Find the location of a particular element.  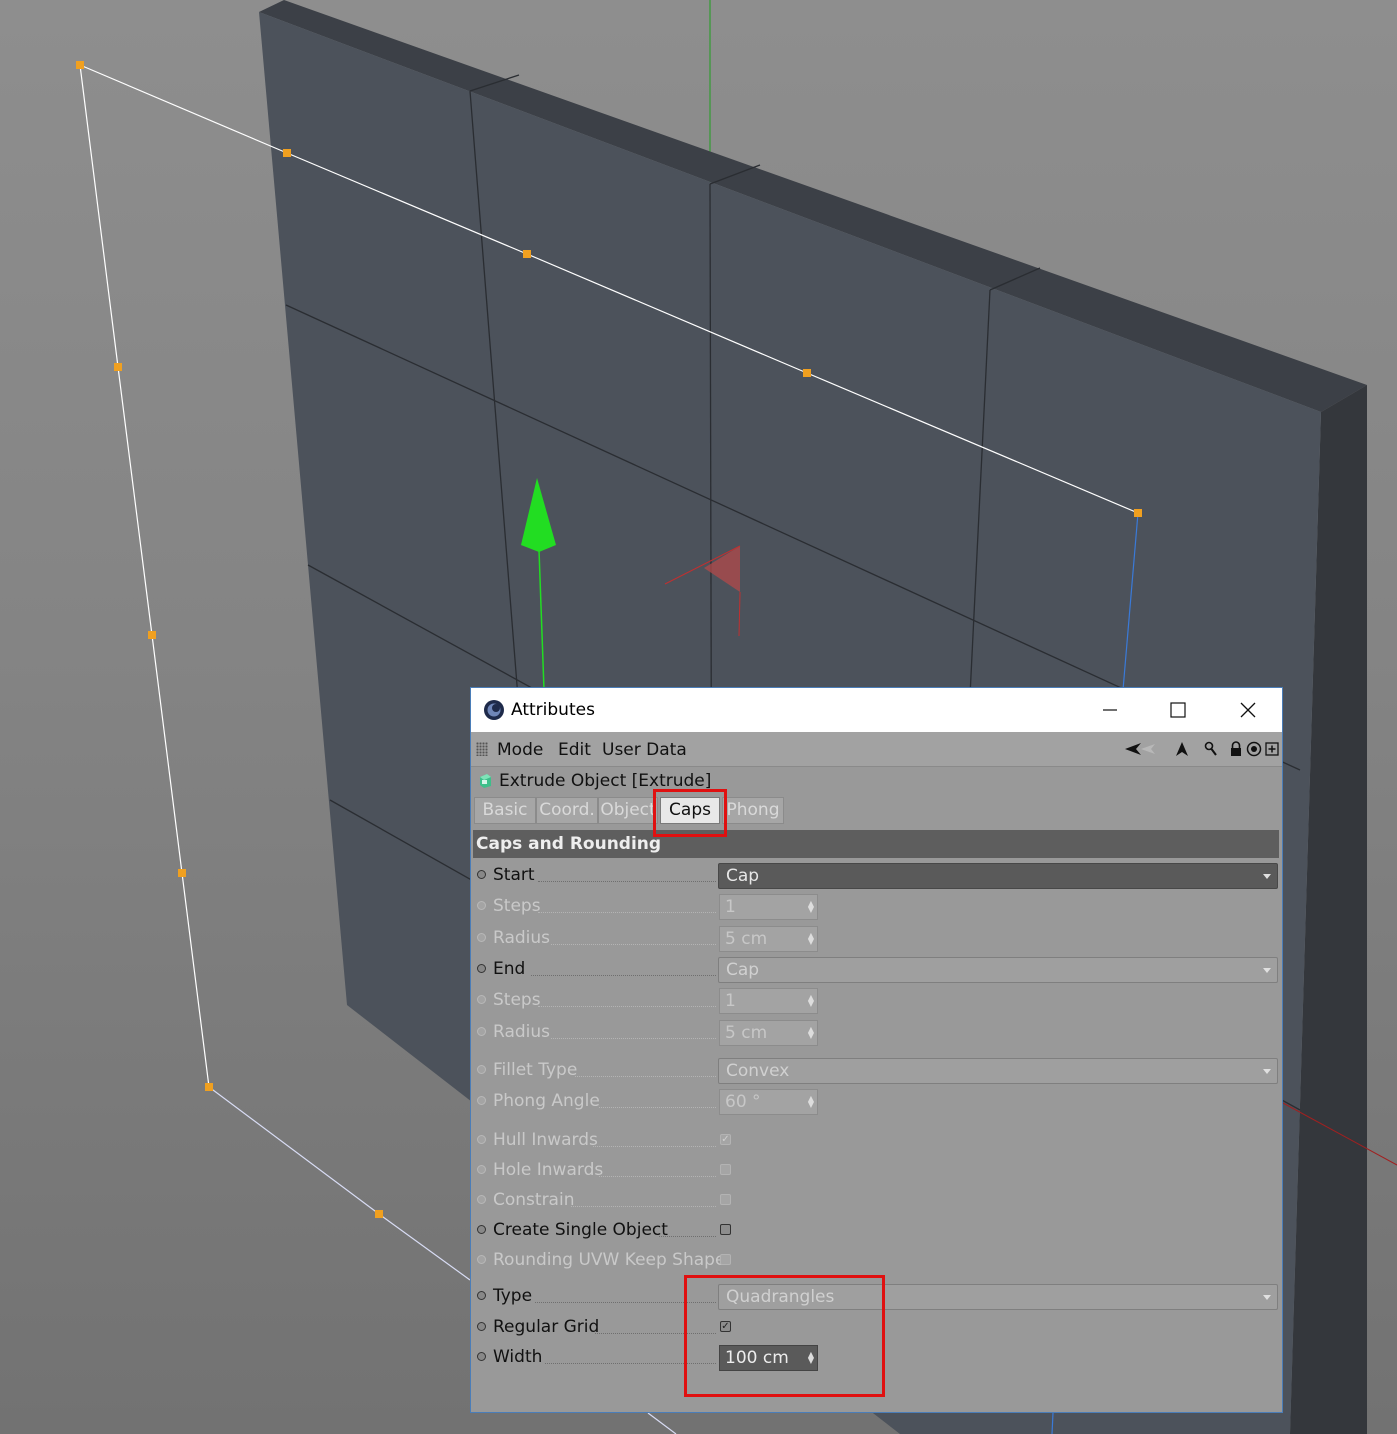

back-arrow-icon is located at coordinates (1140, 749).